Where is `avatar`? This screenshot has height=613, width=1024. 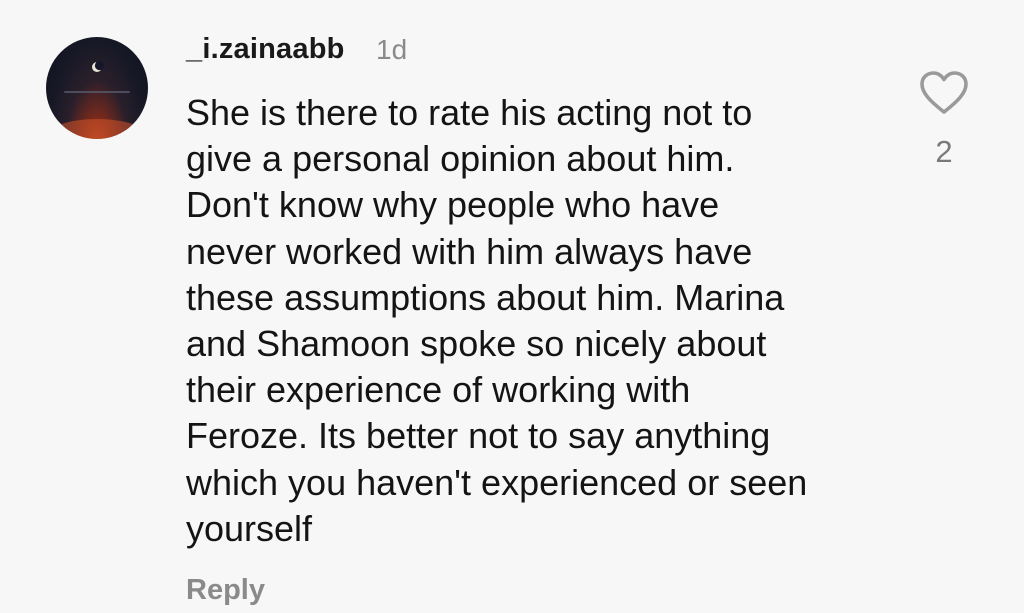 avatar is located at coordinates (97, 88).